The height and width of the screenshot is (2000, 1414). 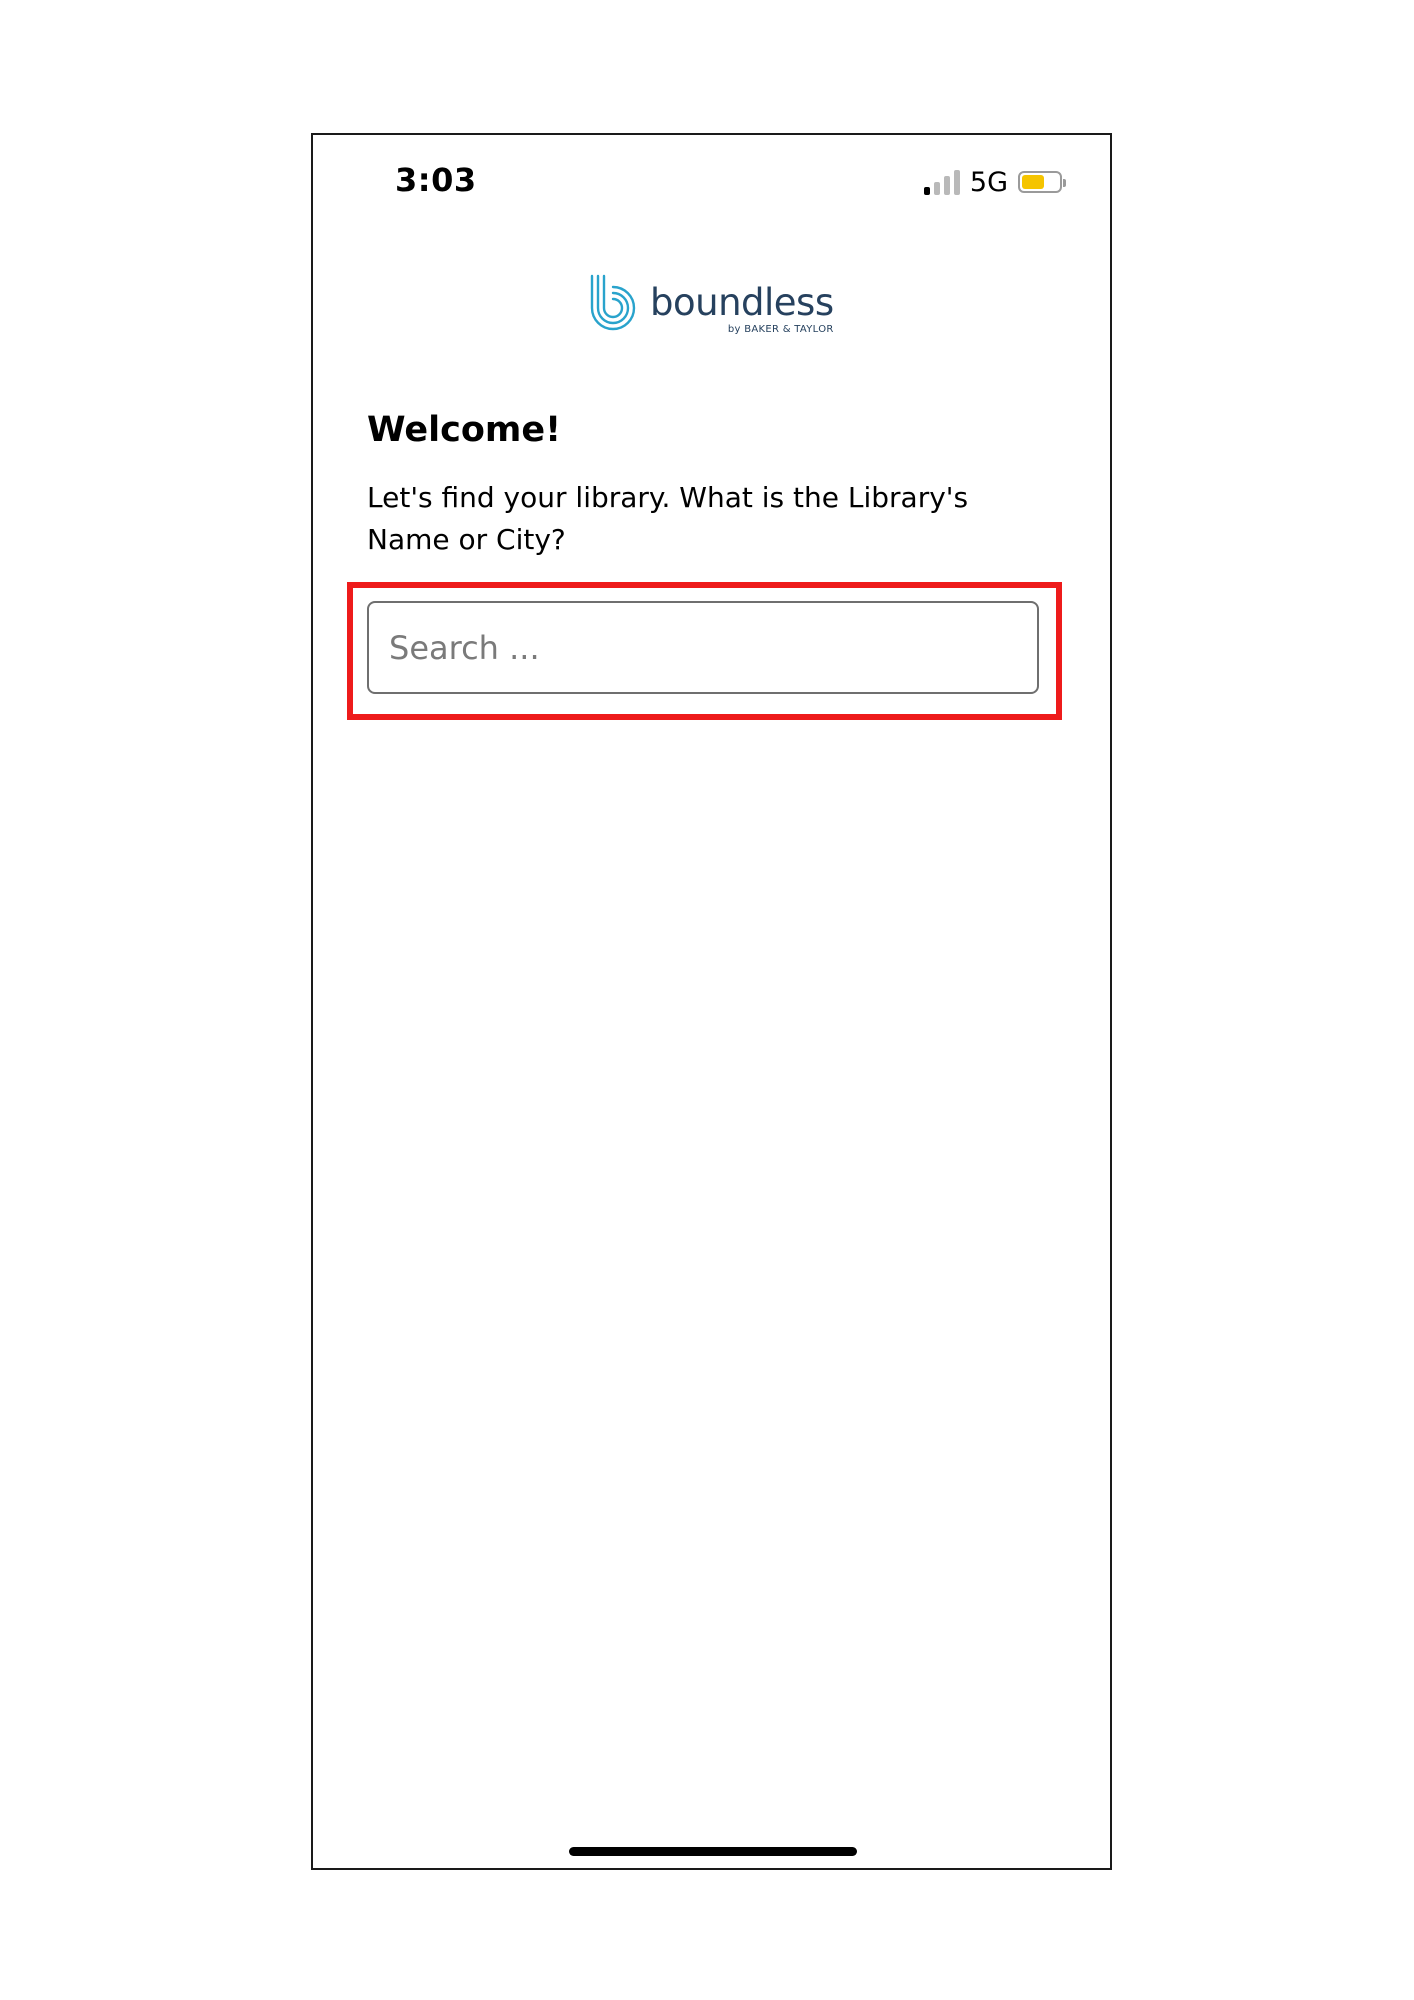 I want to click on network-type: 5G, so click(x=988, y=182).